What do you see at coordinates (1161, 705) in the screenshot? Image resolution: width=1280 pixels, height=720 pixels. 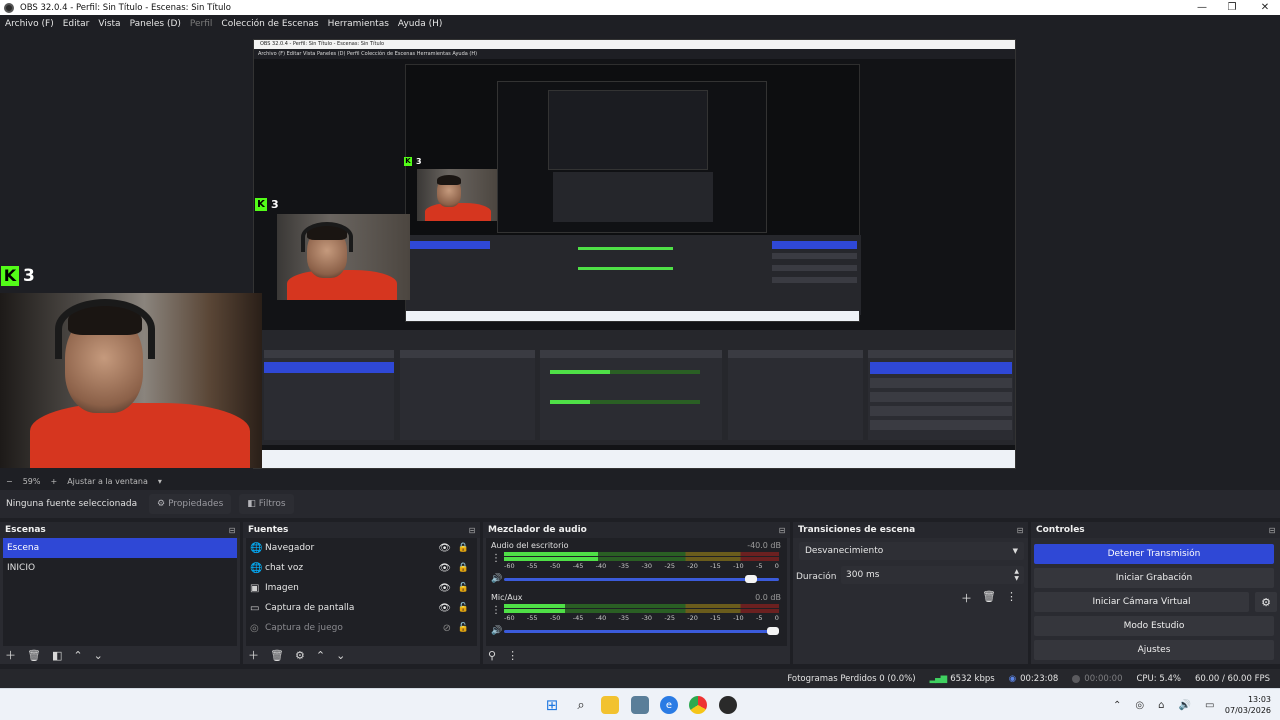 I see `network-icon: ⌂` at bounding box center [1161, 705].